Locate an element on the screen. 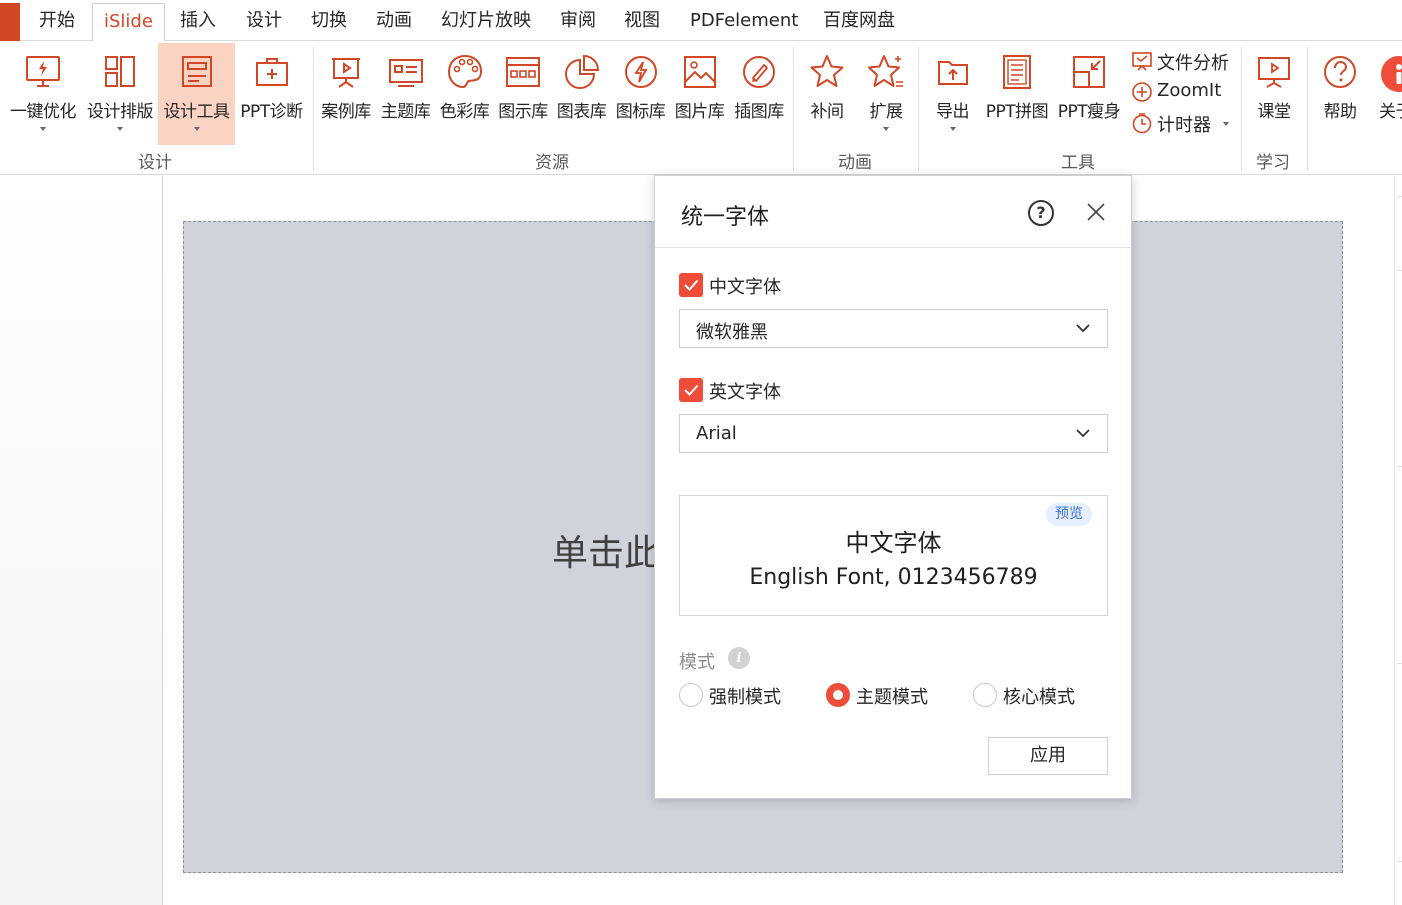 The height and width of the screenshot is (905, 1402). help-circle-icon is located at coordinates (1340, 72).